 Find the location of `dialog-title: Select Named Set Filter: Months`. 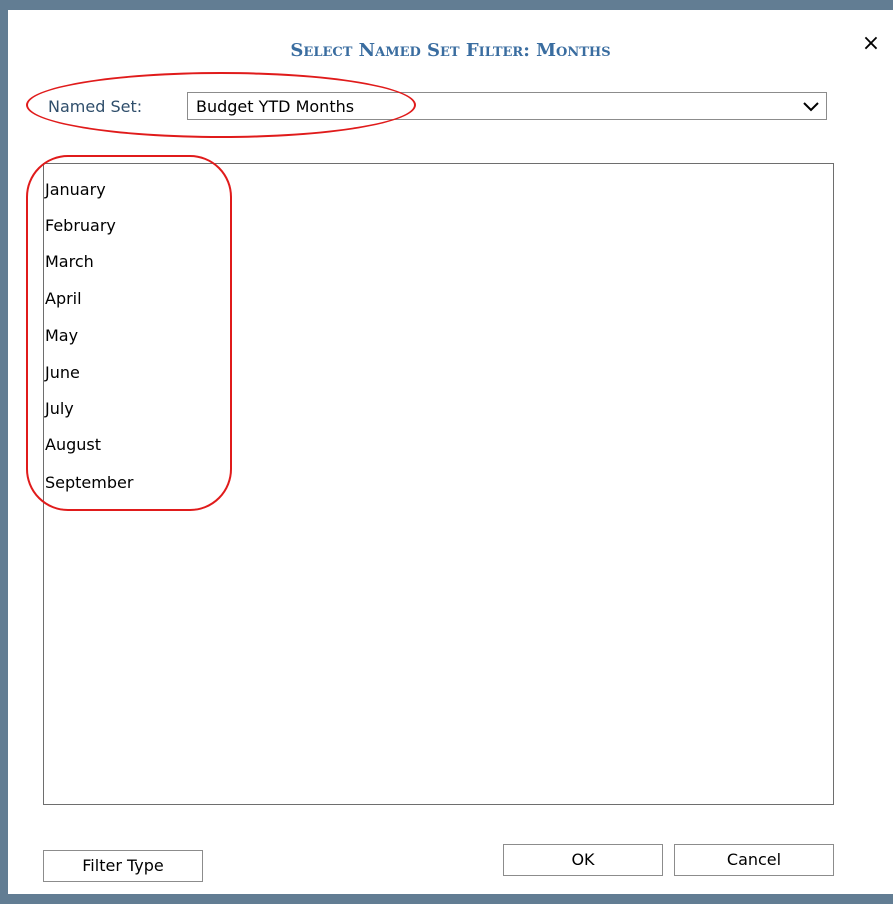

dialog-title: Select Named Set Filter: Months is located at coordinates (450, 50).